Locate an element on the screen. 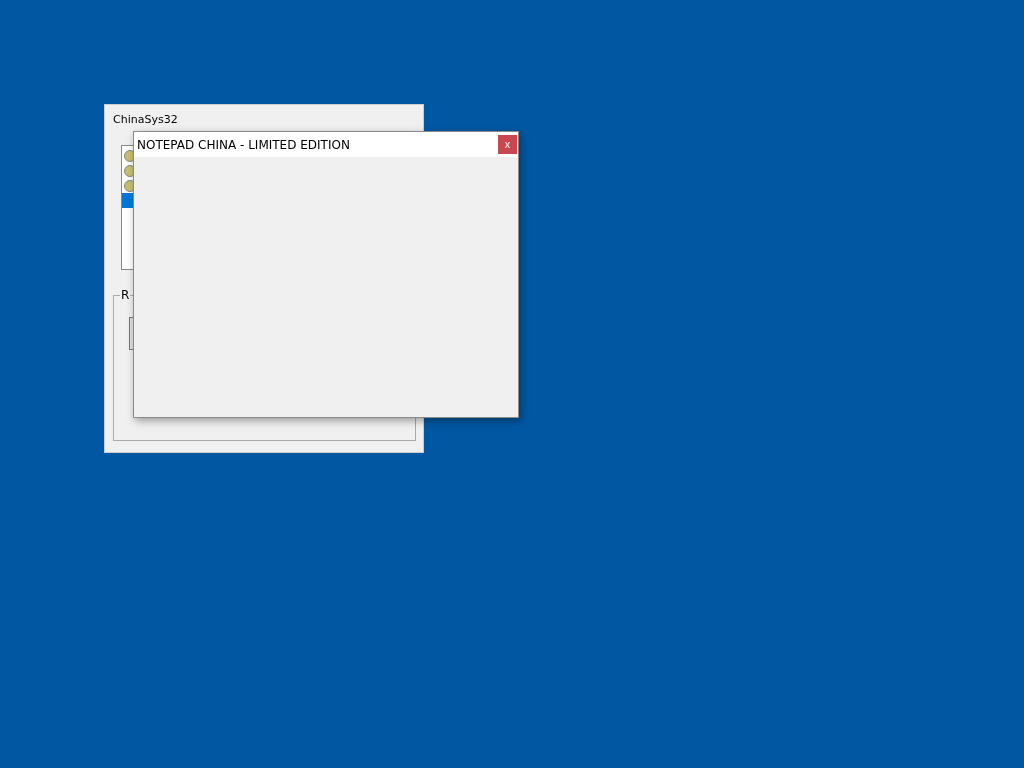 This screenshot has width=1024, height=768. close-button: x is located at coordinates (507, 144).